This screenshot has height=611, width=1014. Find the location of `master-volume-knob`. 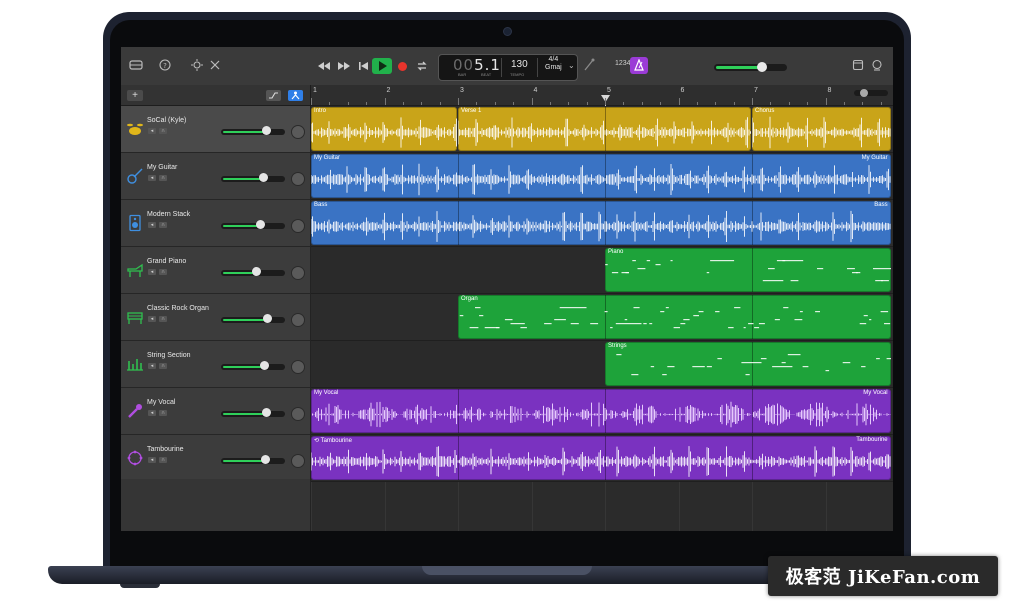

master-volume-knob is located at coordinates (762, 67).